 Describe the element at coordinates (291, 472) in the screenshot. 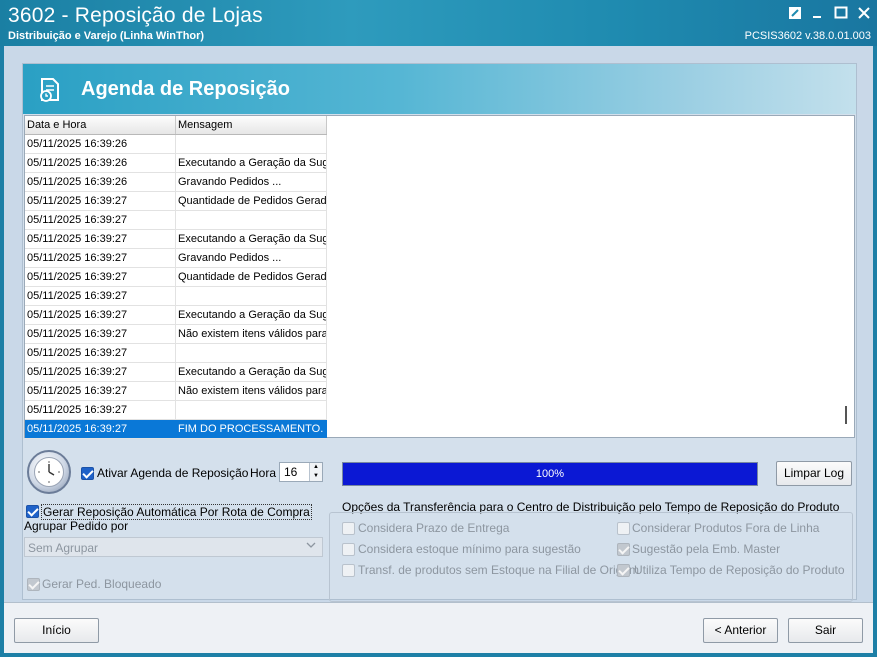

I see `hour-value: 16` at that location.